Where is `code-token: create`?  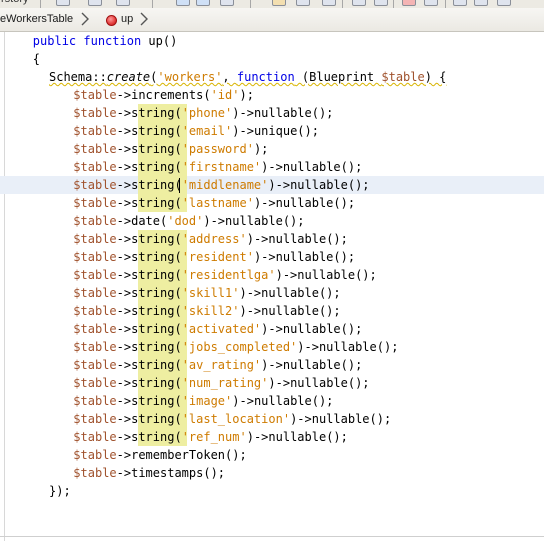
code-token: create is located at coordinates (128, 77).